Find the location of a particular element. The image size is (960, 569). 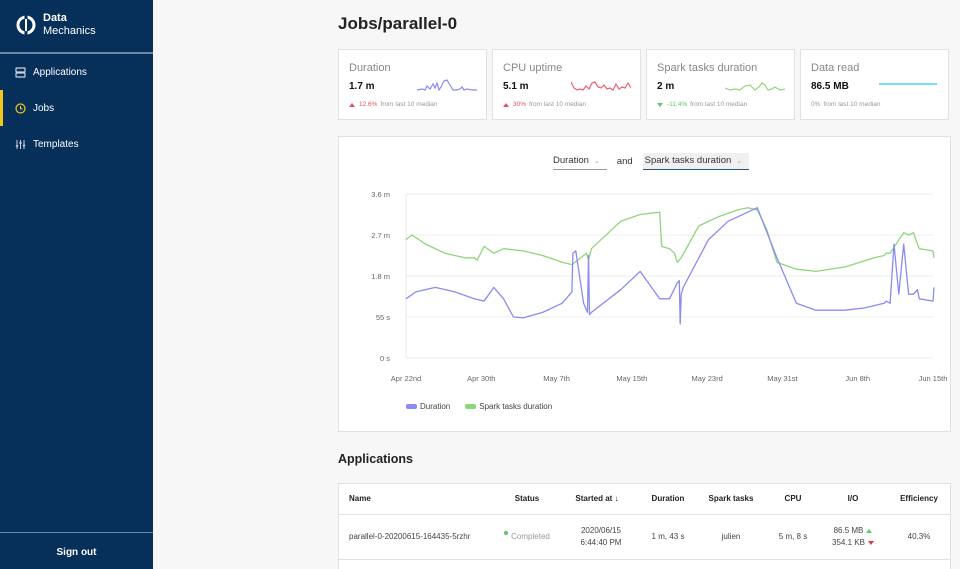

sidebar-item-templates: Templates is located at coordinates (76, 144).